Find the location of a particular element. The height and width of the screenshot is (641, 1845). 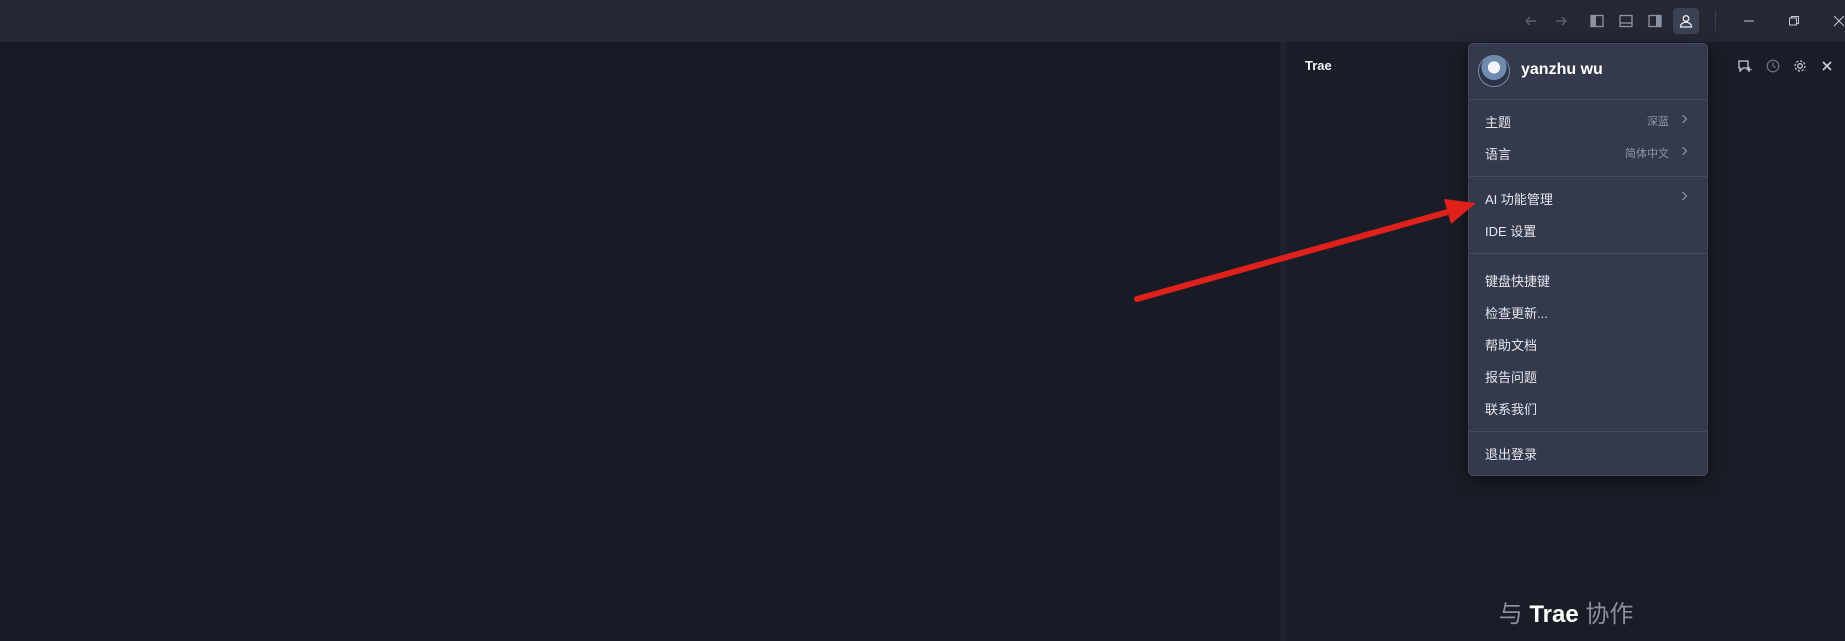

minimize-icon is located at coordinates (1749, 21).